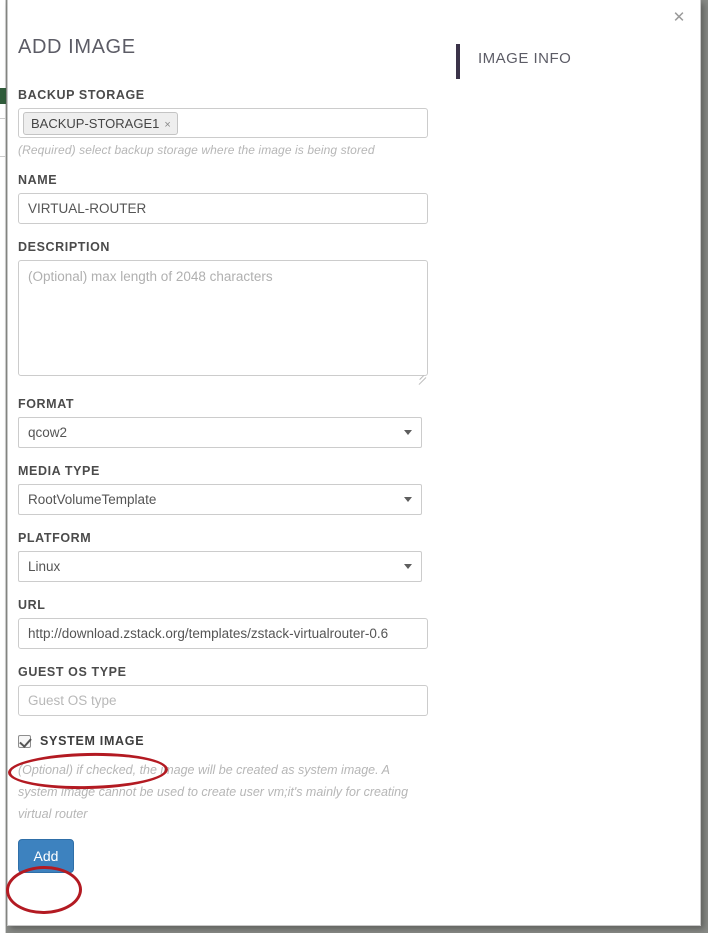  Describe the element at coordinates (3, 96) in the screenshot. I see `background-green-marker` at that location.